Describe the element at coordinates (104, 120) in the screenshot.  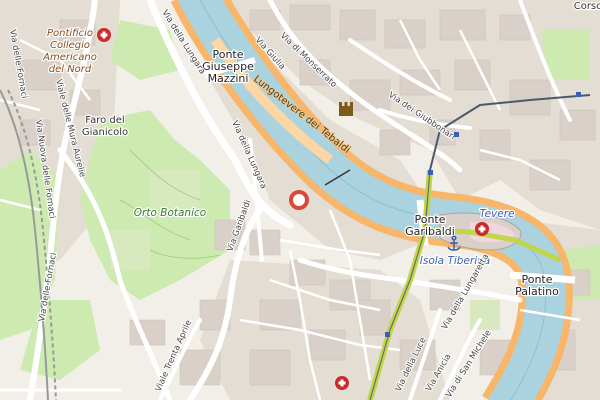
I see `label-faro-1: Faro del` at that location.